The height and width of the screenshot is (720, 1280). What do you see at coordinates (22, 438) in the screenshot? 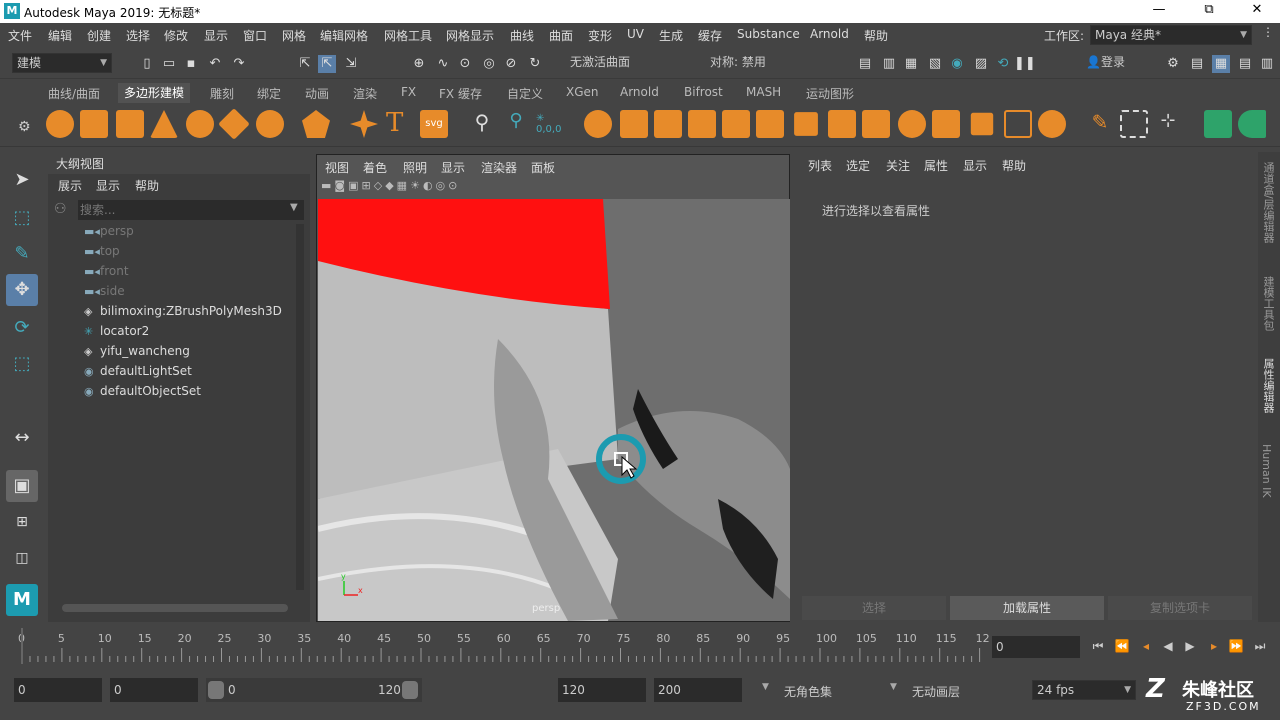
I see `measure-tool-icon: ↔` at bounding box center [22, 438].